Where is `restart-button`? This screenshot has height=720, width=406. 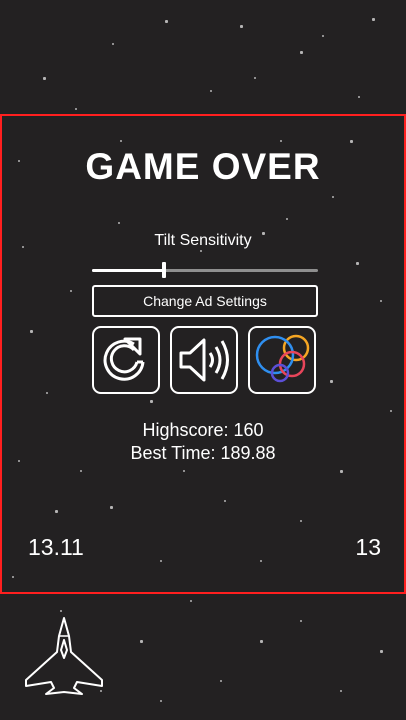
restart-button is located at coordinates (126, 360).